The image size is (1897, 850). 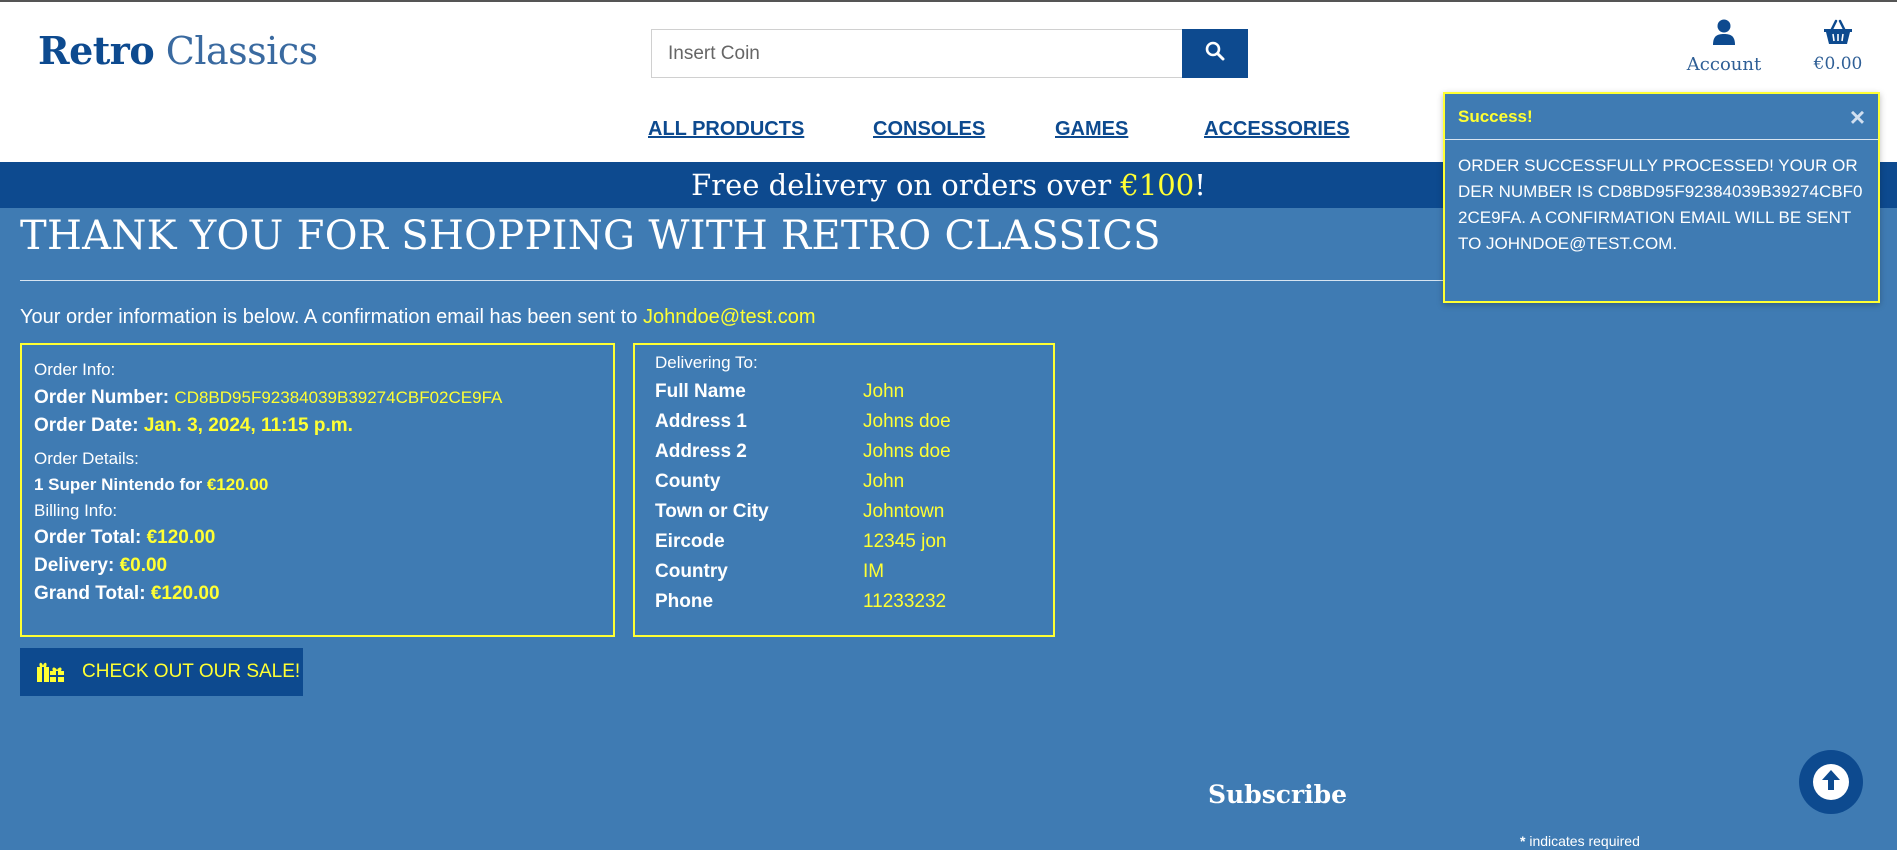 What do you see at coordinates (76, 510) in the screenshot?
I see `billing-info-label: Billing Info:` at bounding box center [76, 510].